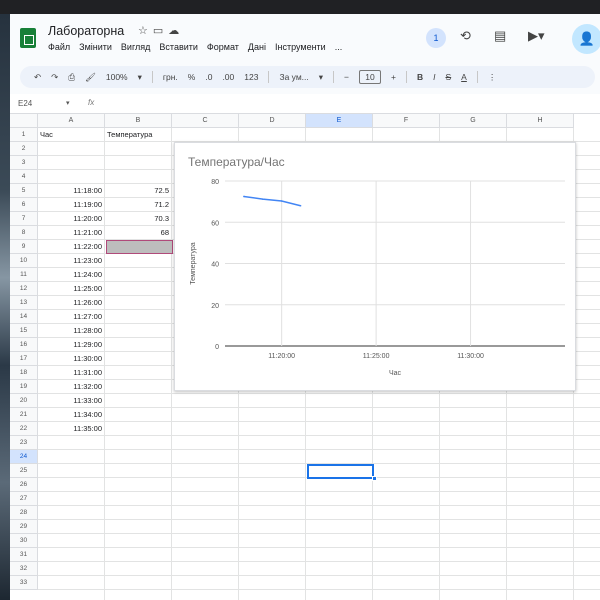  I want to click on cloud-status-icon: ☁, so click(176, 31).